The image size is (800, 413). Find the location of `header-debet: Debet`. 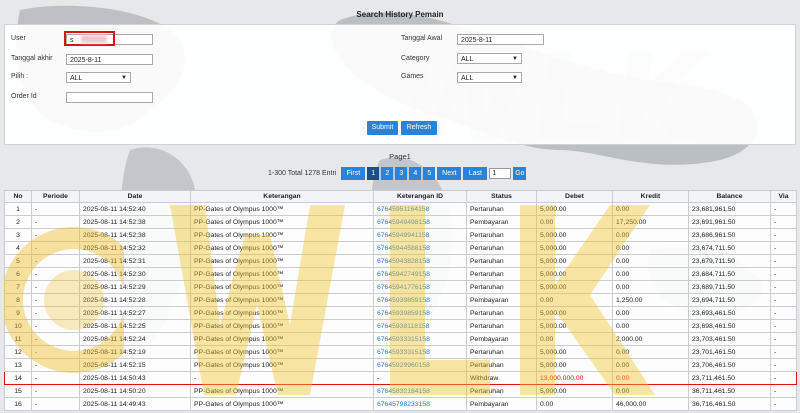

header-debet: Debet is located at coordinates (574, 196).